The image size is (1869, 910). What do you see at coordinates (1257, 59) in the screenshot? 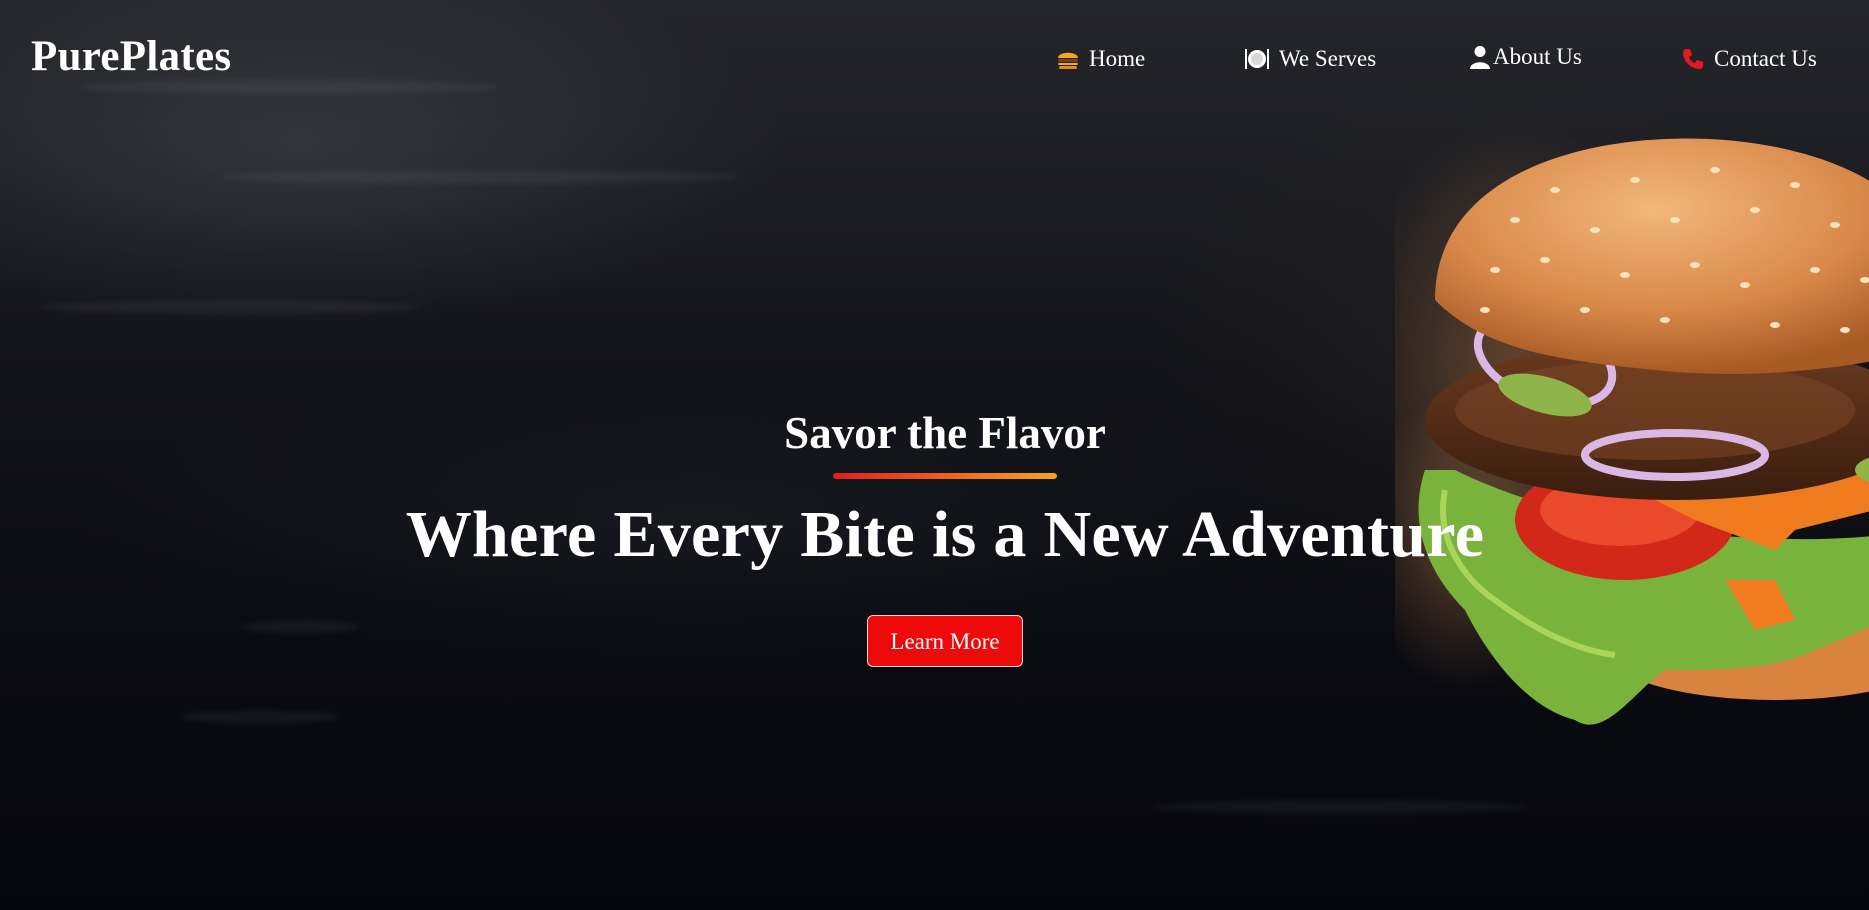
I see `plate-cutlery-icon` at bounding box center [1257, 59].